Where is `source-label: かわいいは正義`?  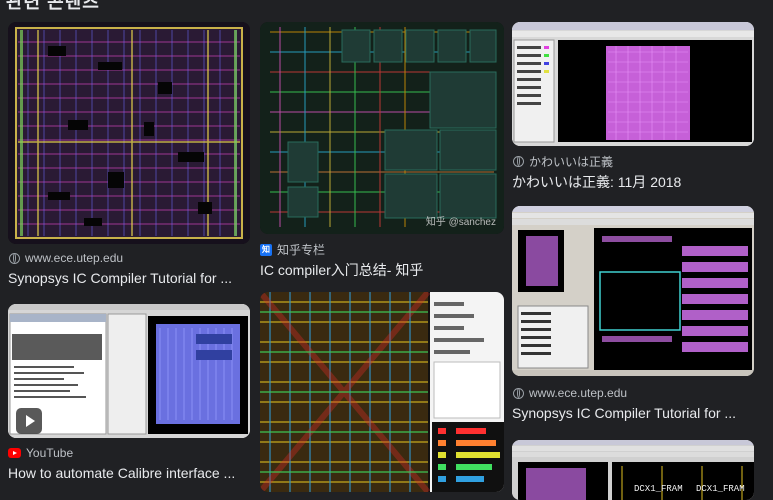
source-label: かわいいは正義 is located at coordinates (571, 162).